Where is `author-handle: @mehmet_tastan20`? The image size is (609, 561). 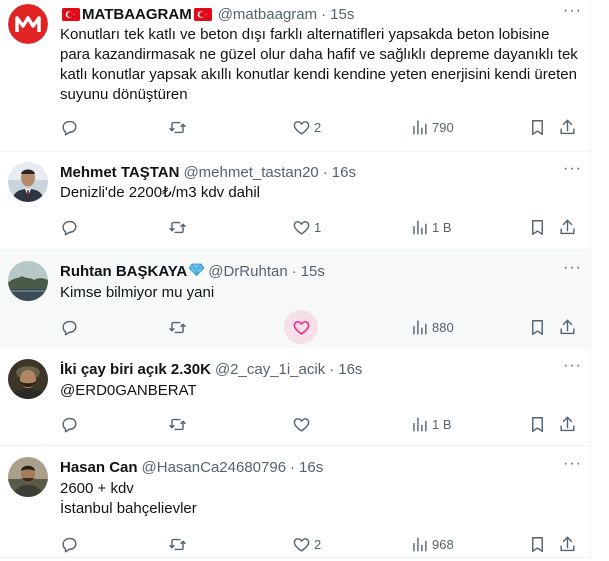 author-handle: @mehmet_tastan20 is located at coordinates (250, 172).